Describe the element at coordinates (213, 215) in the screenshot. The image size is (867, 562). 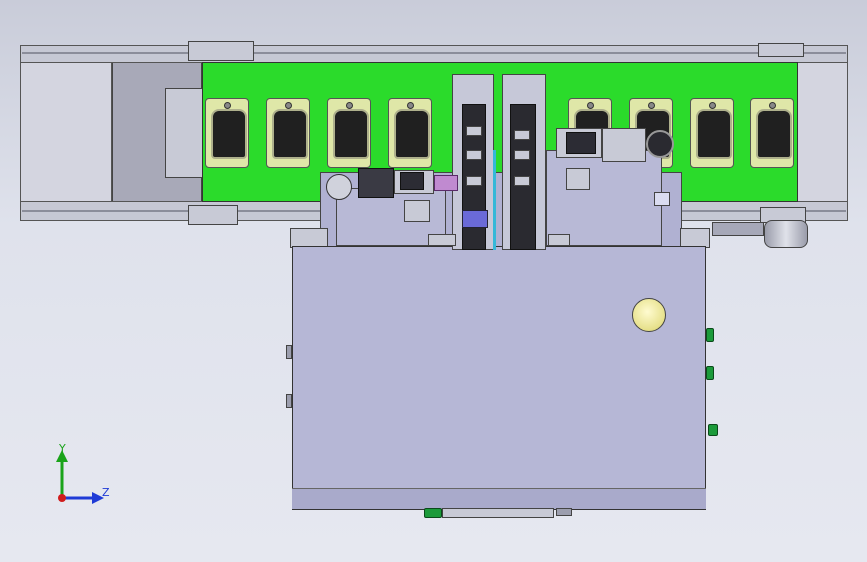
I see `rail-clamp-left-bottom` at that location.